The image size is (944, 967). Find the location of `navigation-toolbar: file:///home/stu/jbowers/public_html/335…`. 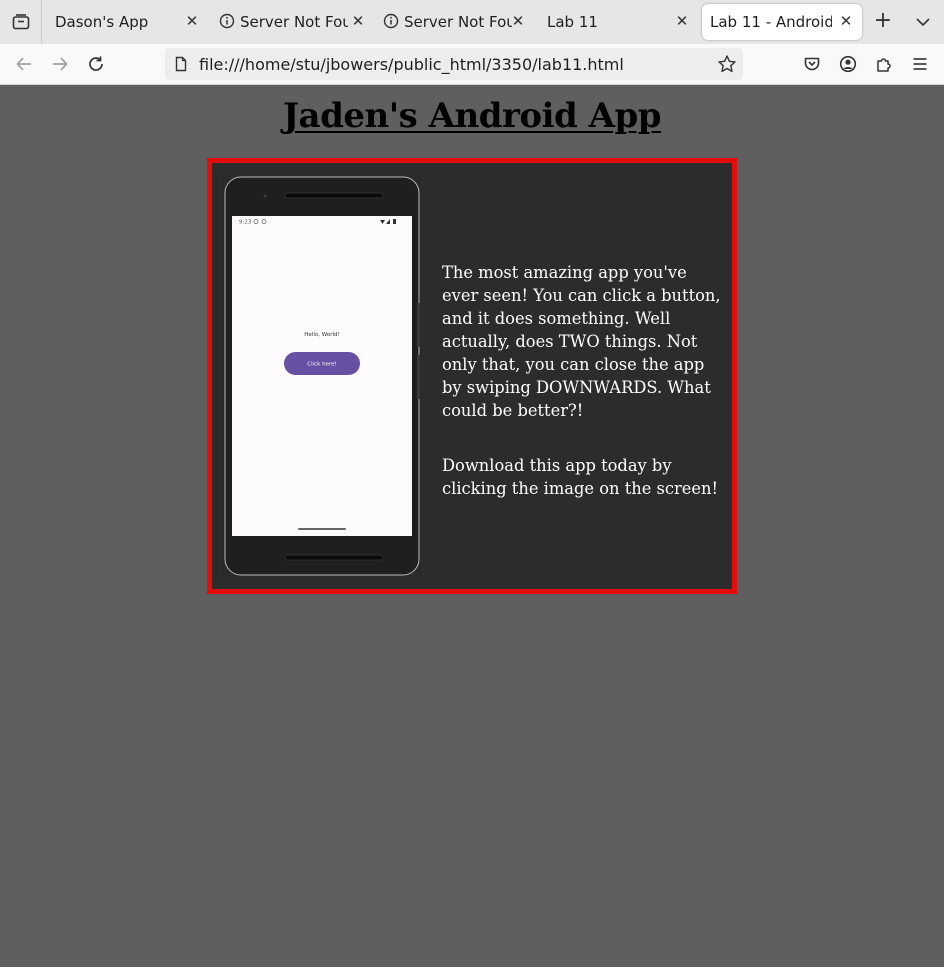

navigation-toolbar: file:///home/stu/jbowers/public_html/335… is located at coordinates (472, 64).